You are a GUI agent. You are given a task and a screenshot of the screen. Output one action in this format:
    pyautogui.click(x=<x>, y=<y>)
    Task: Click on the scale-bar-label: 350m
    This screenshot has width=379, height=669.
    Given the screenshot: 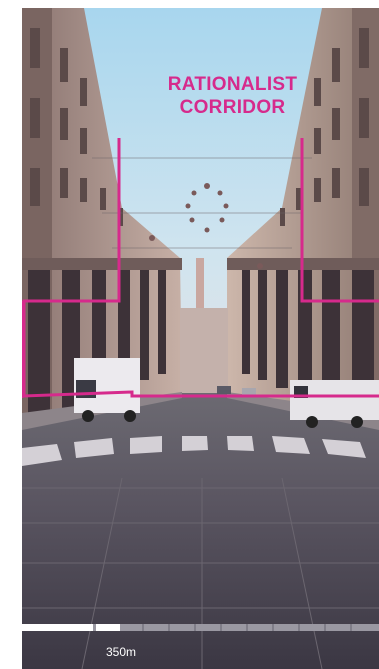 What is the action you would take?
    pyautogui.click(x=121, y=652)
    